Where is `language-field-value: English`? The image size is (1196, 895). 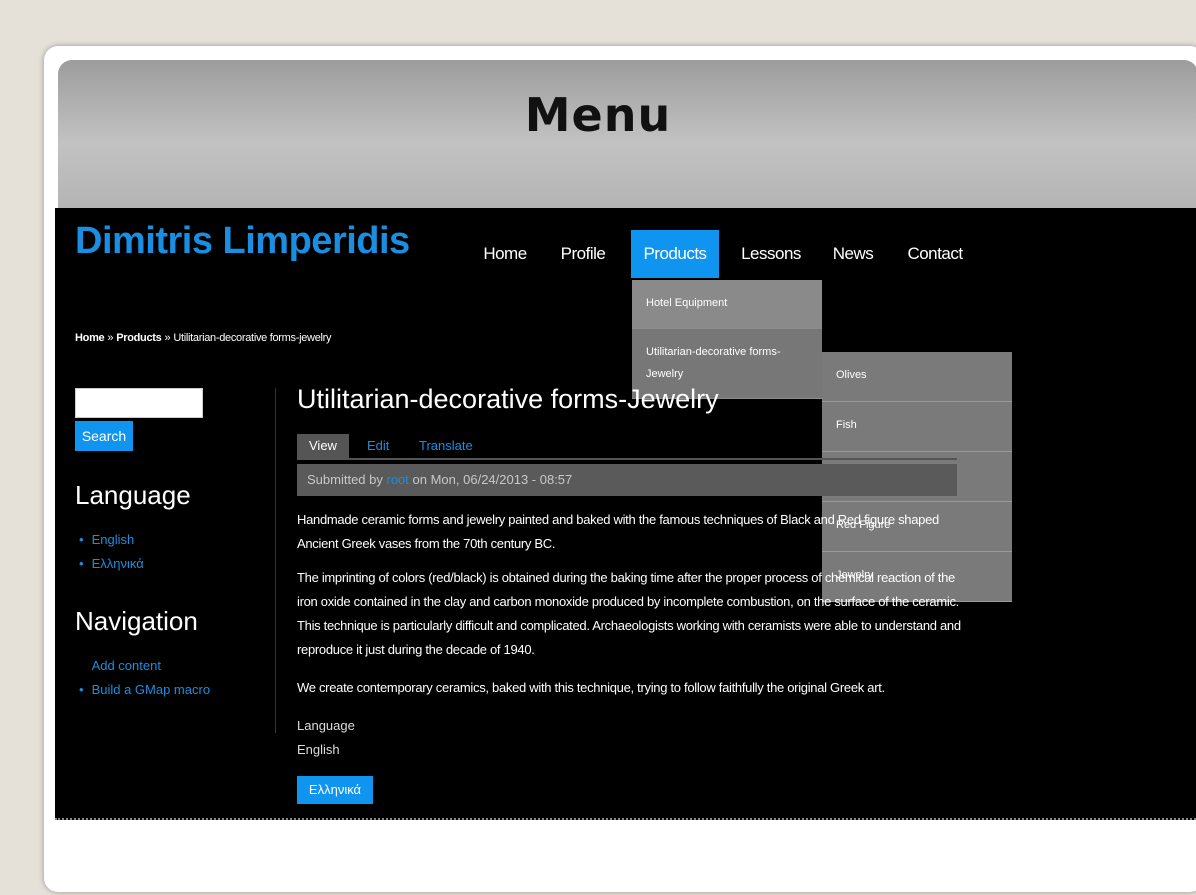 language-field-value: English is located at coordinates (318, 749).